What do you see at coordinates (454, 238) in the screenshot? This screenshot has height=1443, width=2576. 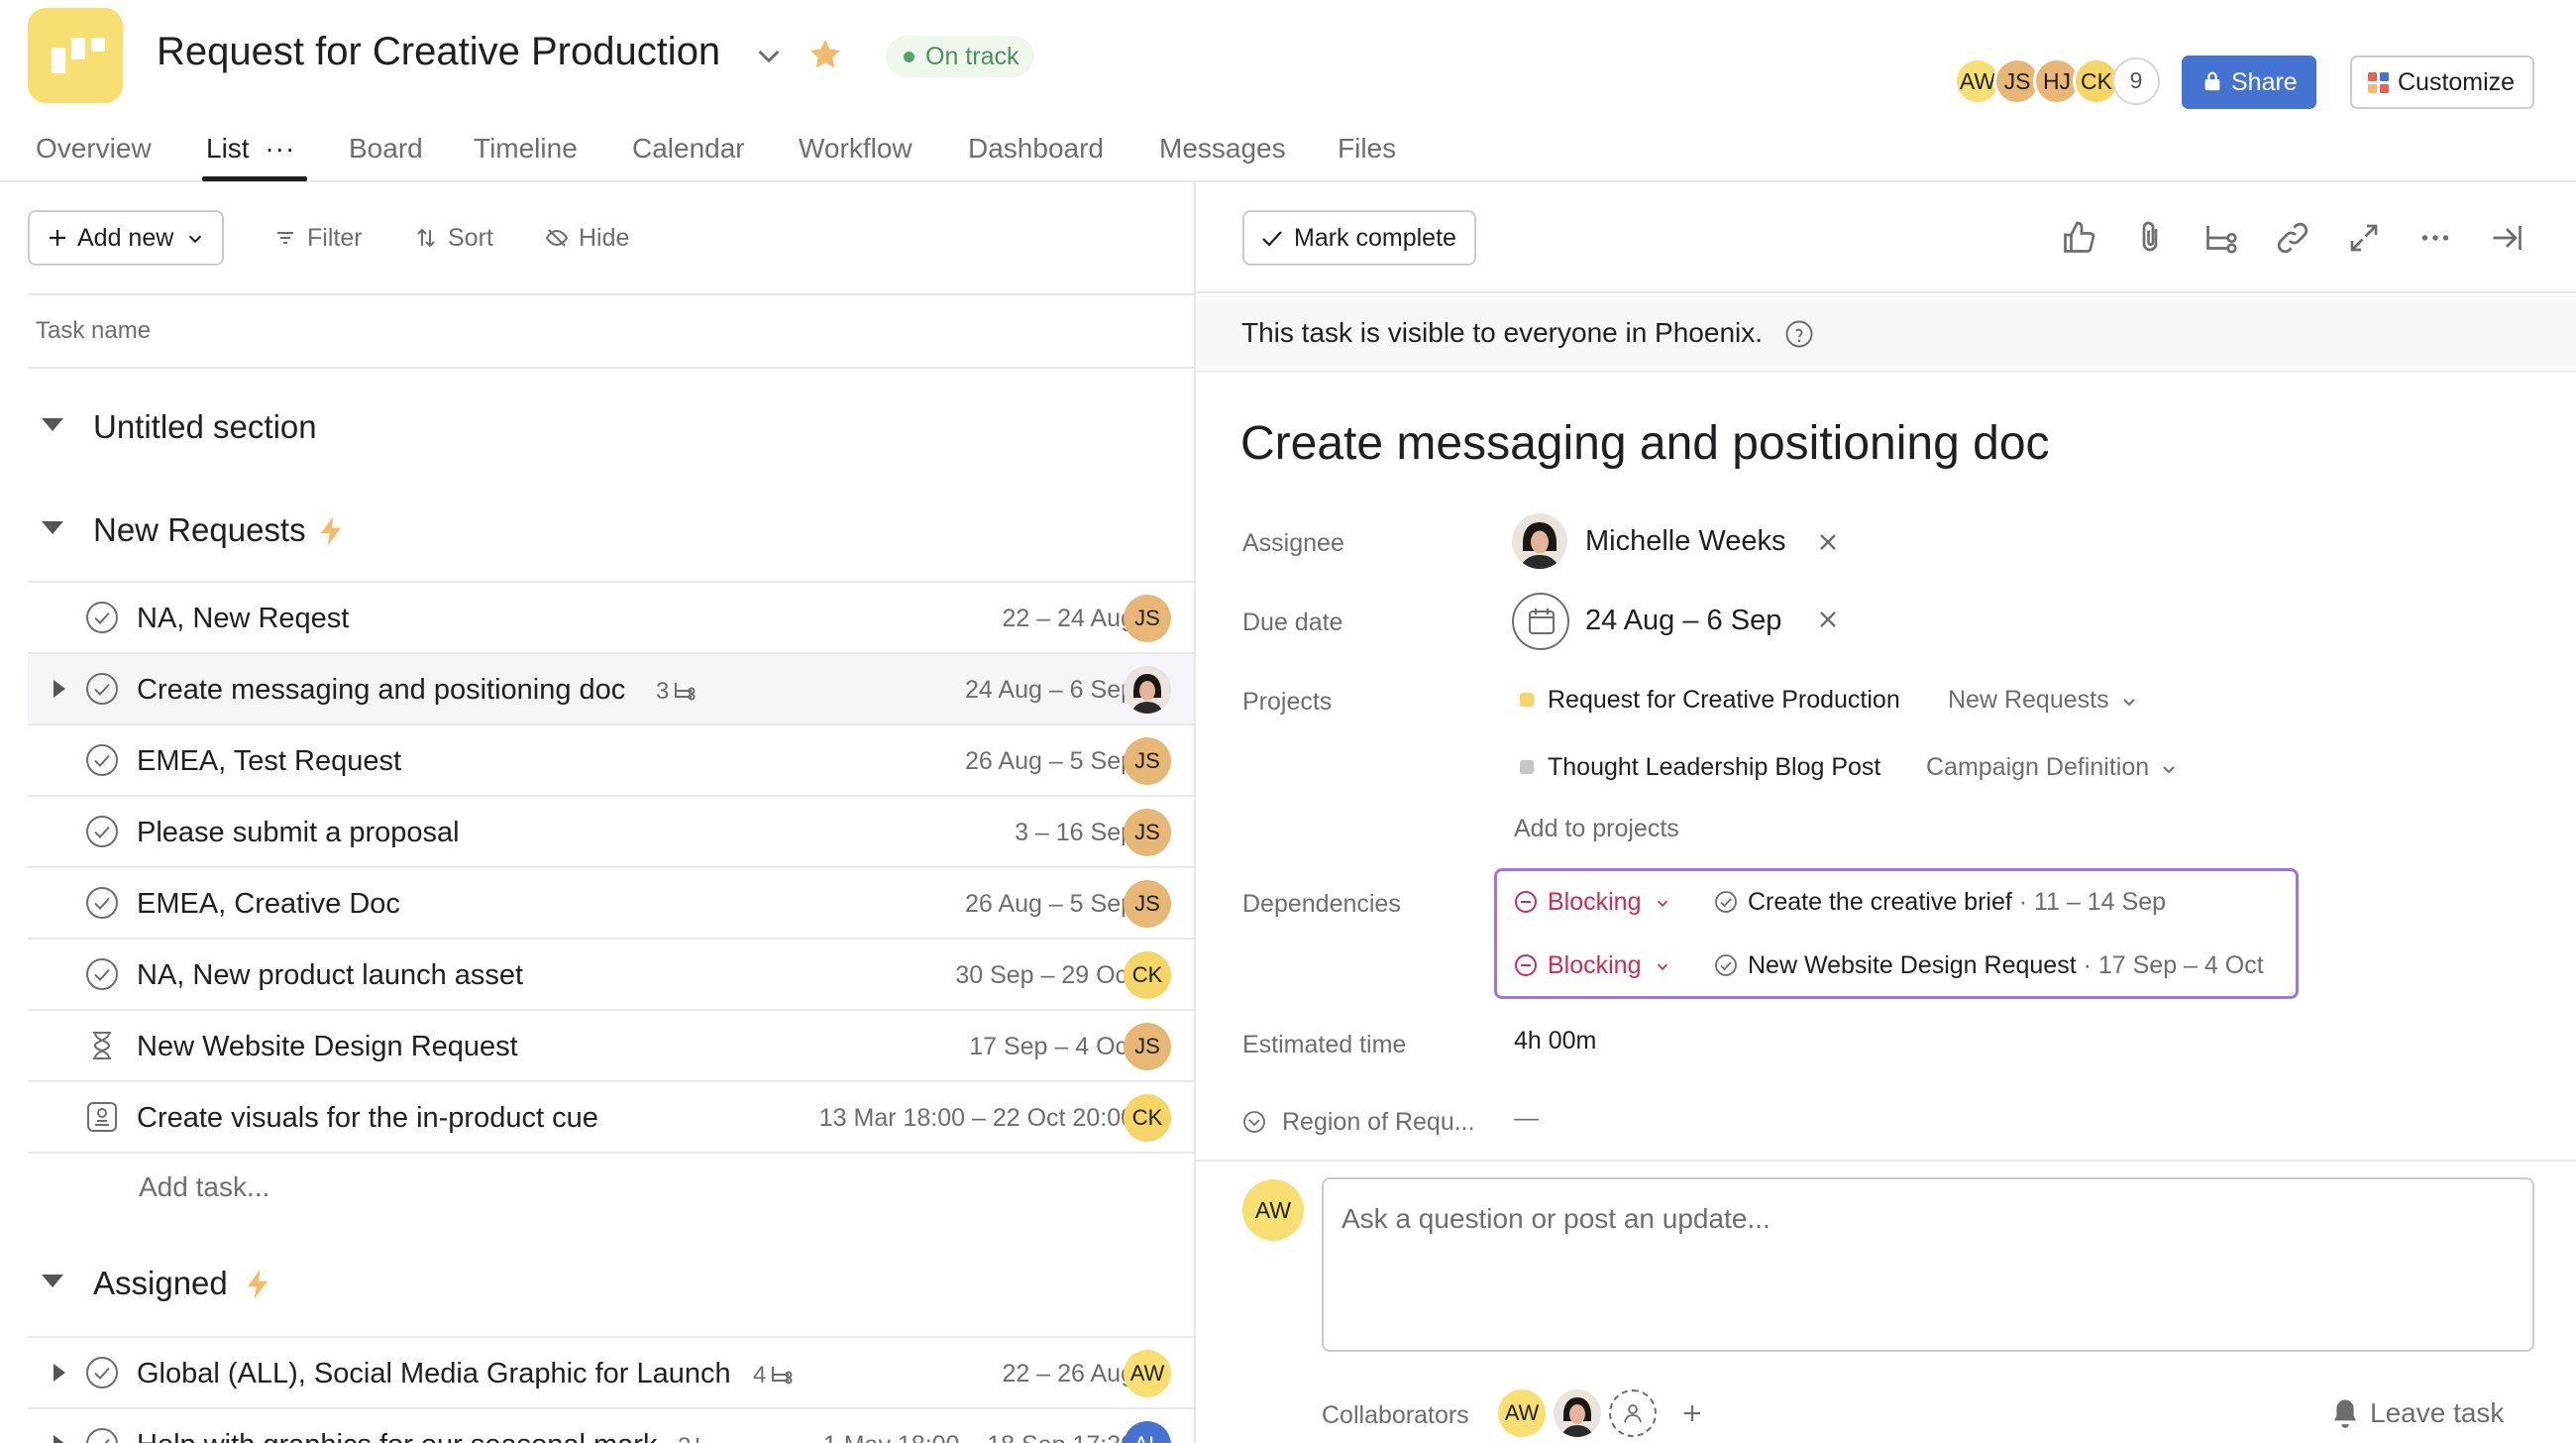 I see `sort-button: Sort` at bounding box center [454, 238].